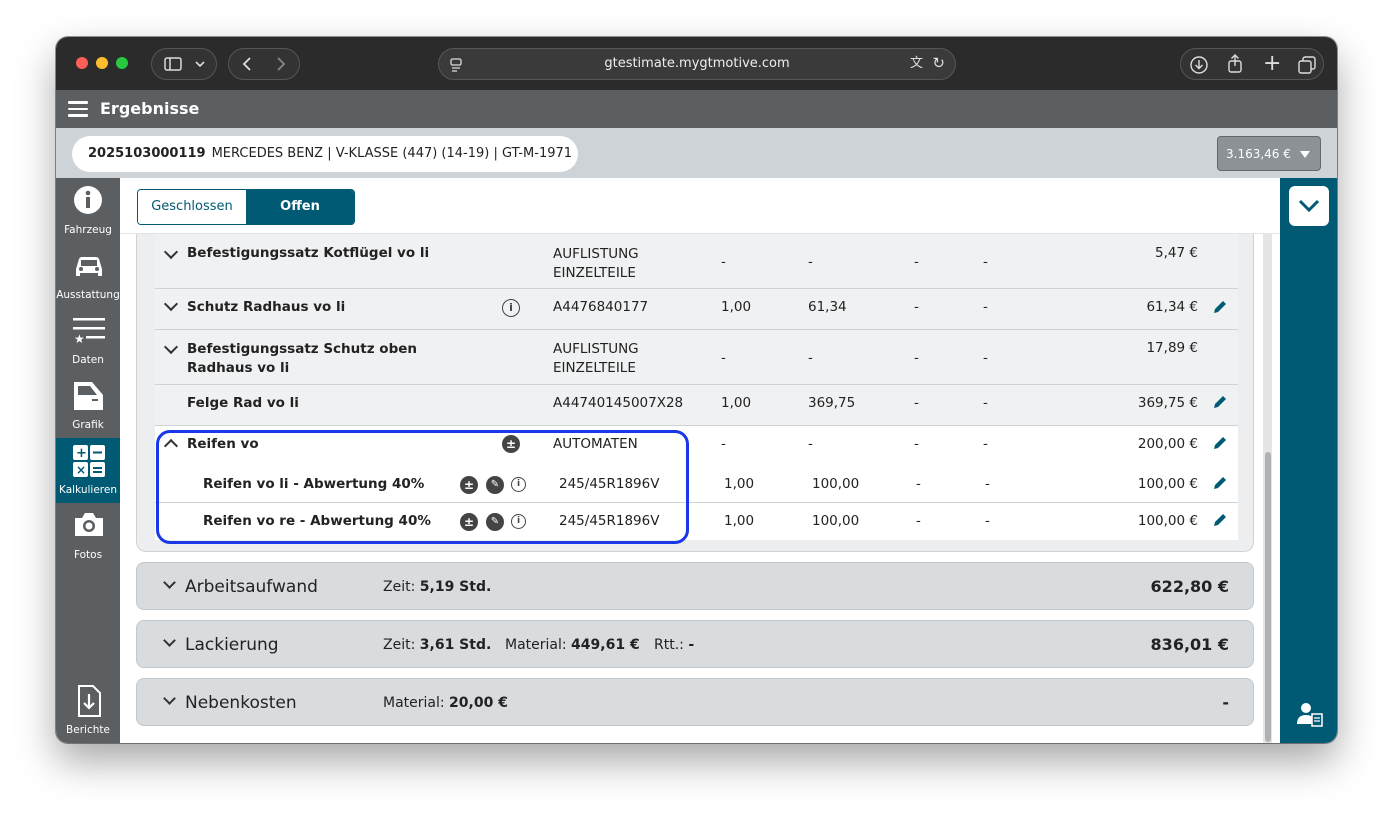  What do you see at coordinates (247, 65) in the screenshot?
I see `back-icon` at bounding box center [247, 65].